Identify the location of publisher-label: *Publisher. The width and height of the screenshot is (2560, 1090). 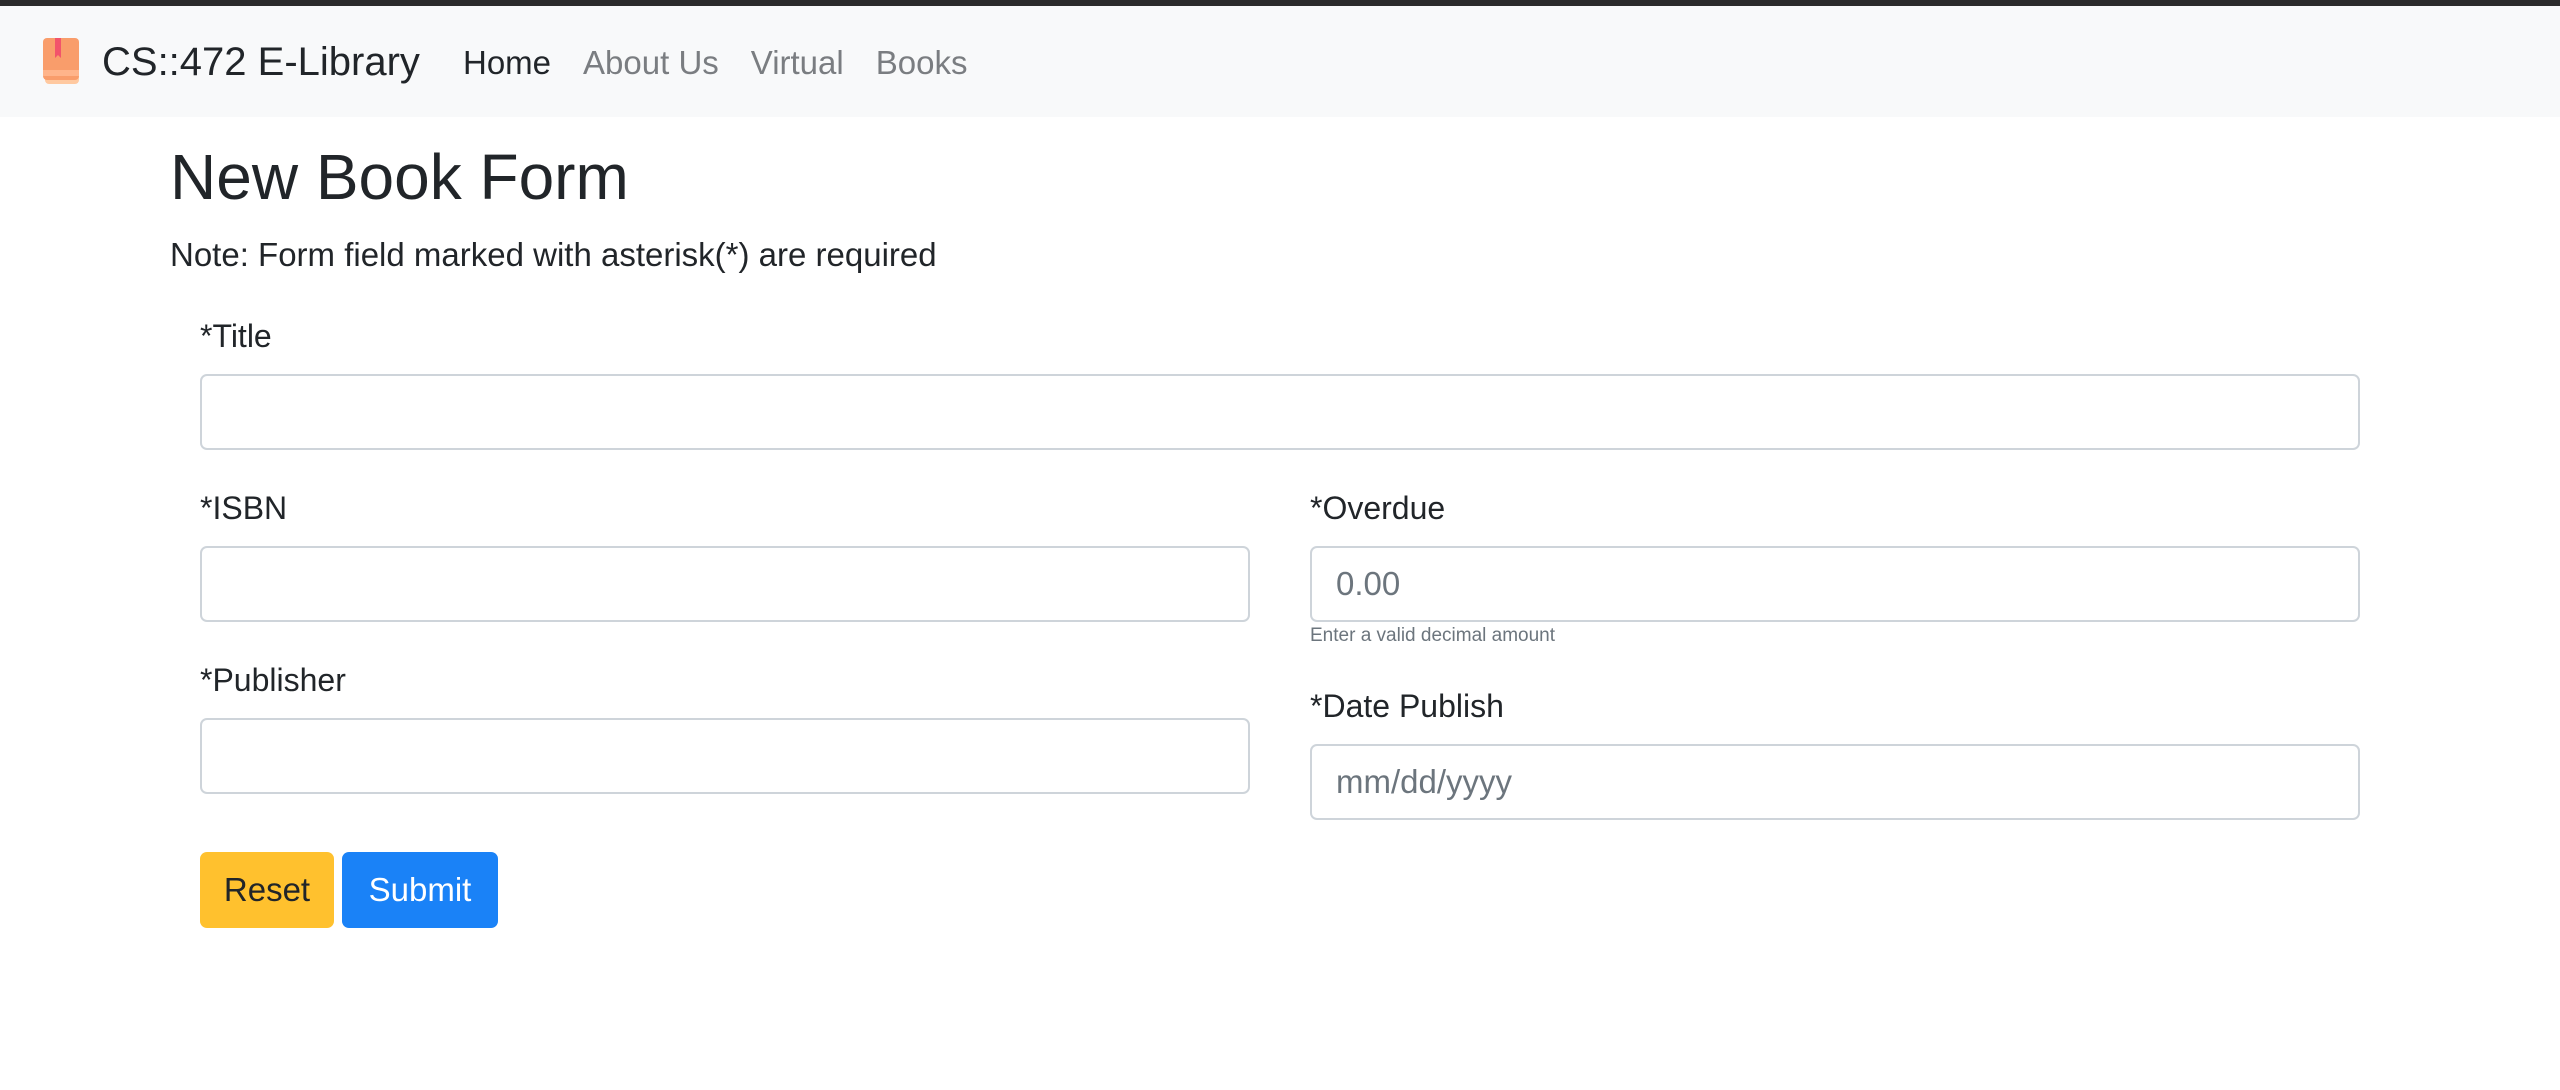
(273, 680).